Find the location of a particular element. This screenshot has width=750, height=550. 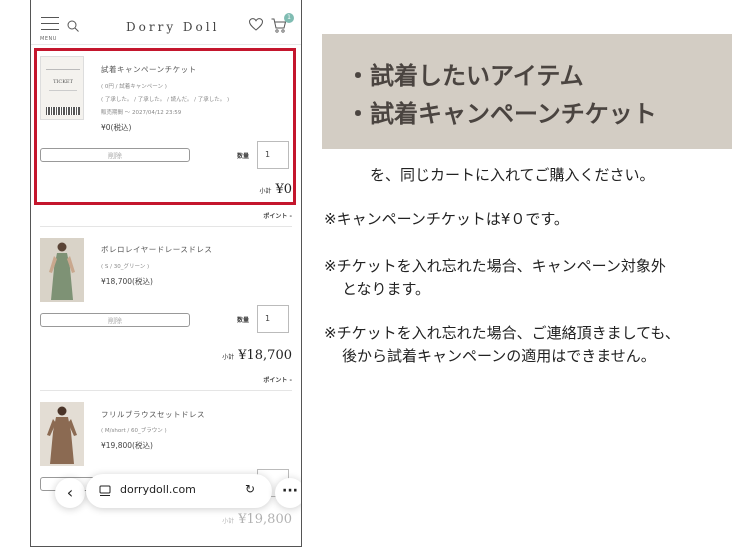

browser-back-button: ‹ is located at coordinates (70, 493).